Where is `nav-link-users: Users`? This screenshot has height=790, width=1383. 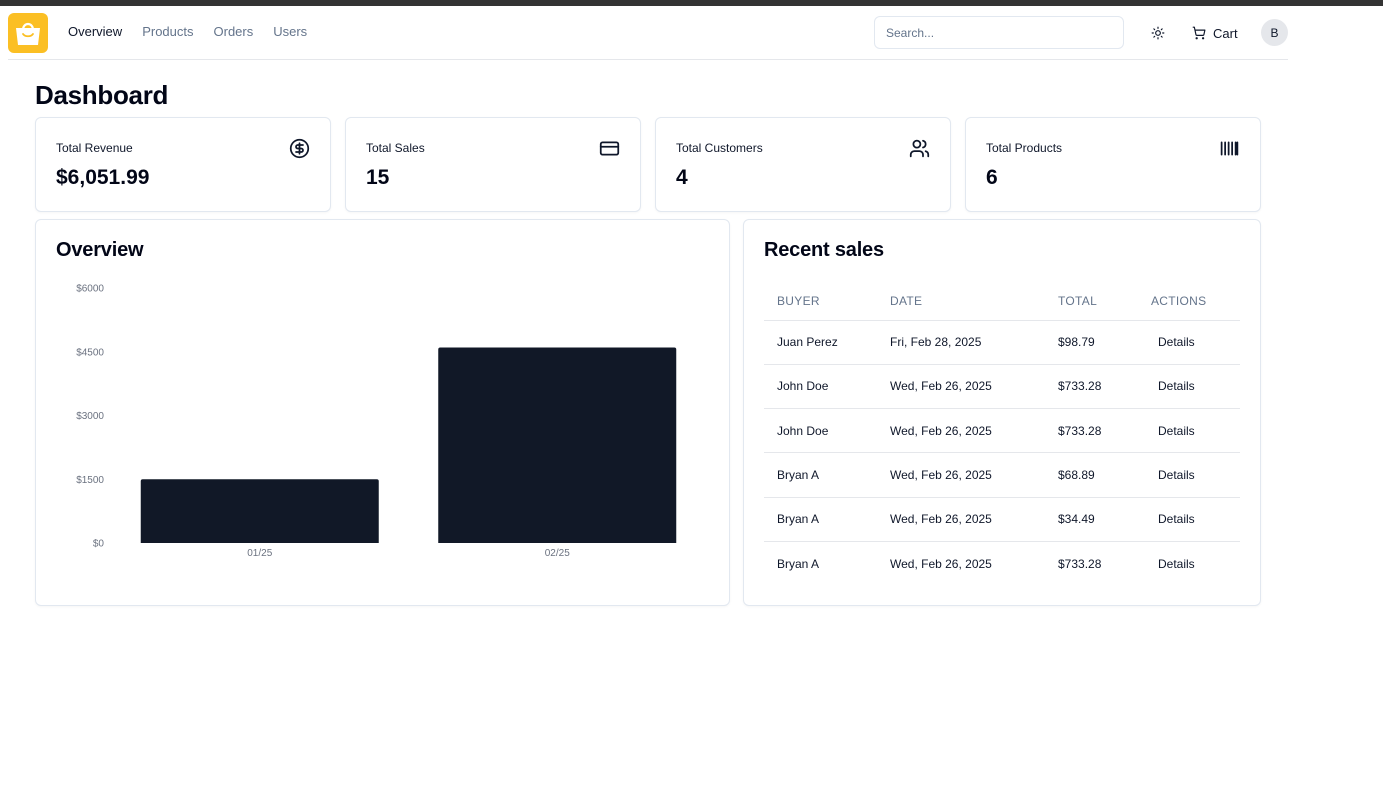 nav-link-users: Users is located at coordinates (290, 31).